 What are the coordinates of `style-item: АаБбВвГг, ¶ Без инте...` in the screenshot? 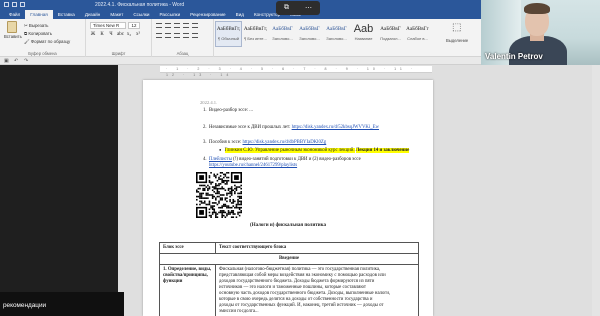 It's located at (255, 34).